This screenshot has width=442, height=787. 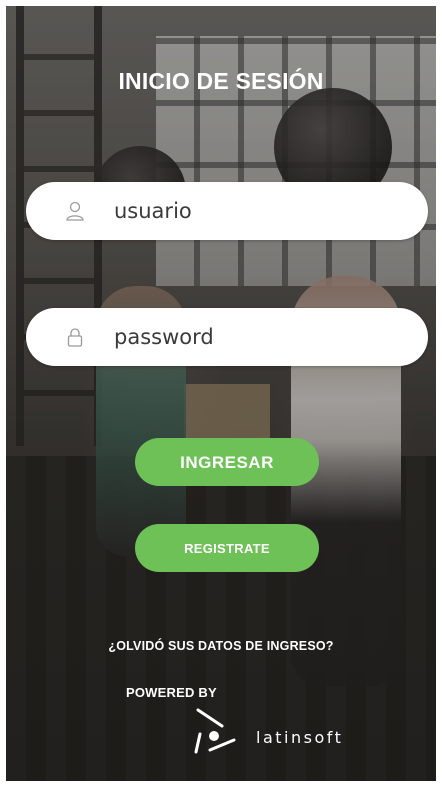 What do you see at coordinates (75, 211) in the screenshot?
I see `user-icon` at bounding box center [75, 211].